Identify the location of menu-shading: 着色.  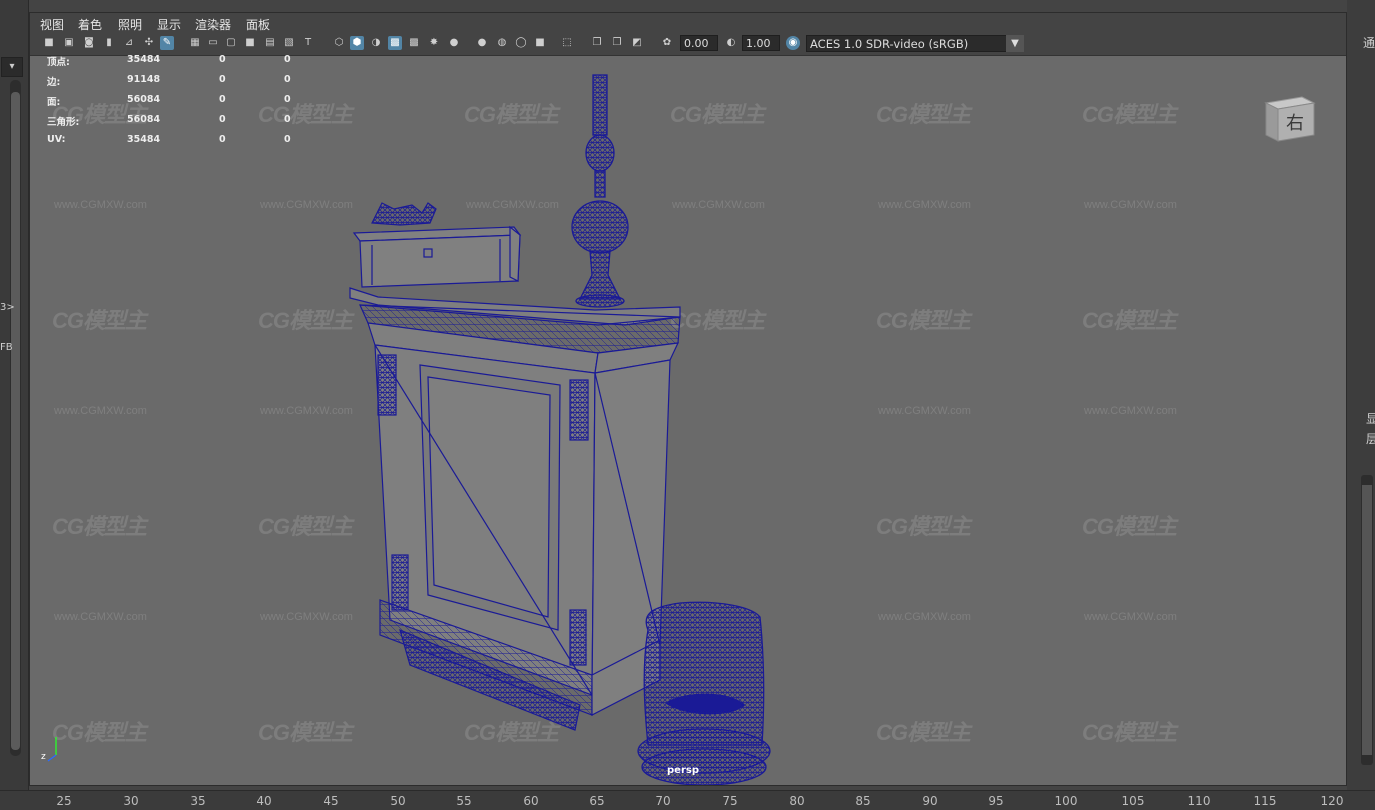
(90, 24).